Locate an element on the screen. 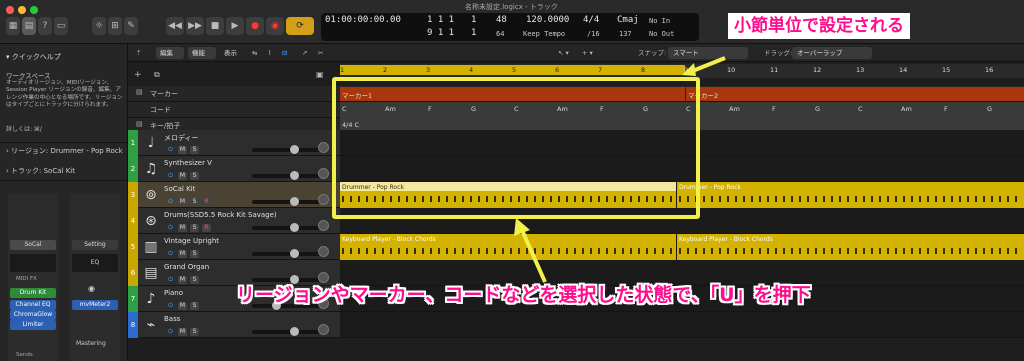 This screenshot has height=361, width=1024. automation-icon: ↗ is located at coordinates (304, 53).